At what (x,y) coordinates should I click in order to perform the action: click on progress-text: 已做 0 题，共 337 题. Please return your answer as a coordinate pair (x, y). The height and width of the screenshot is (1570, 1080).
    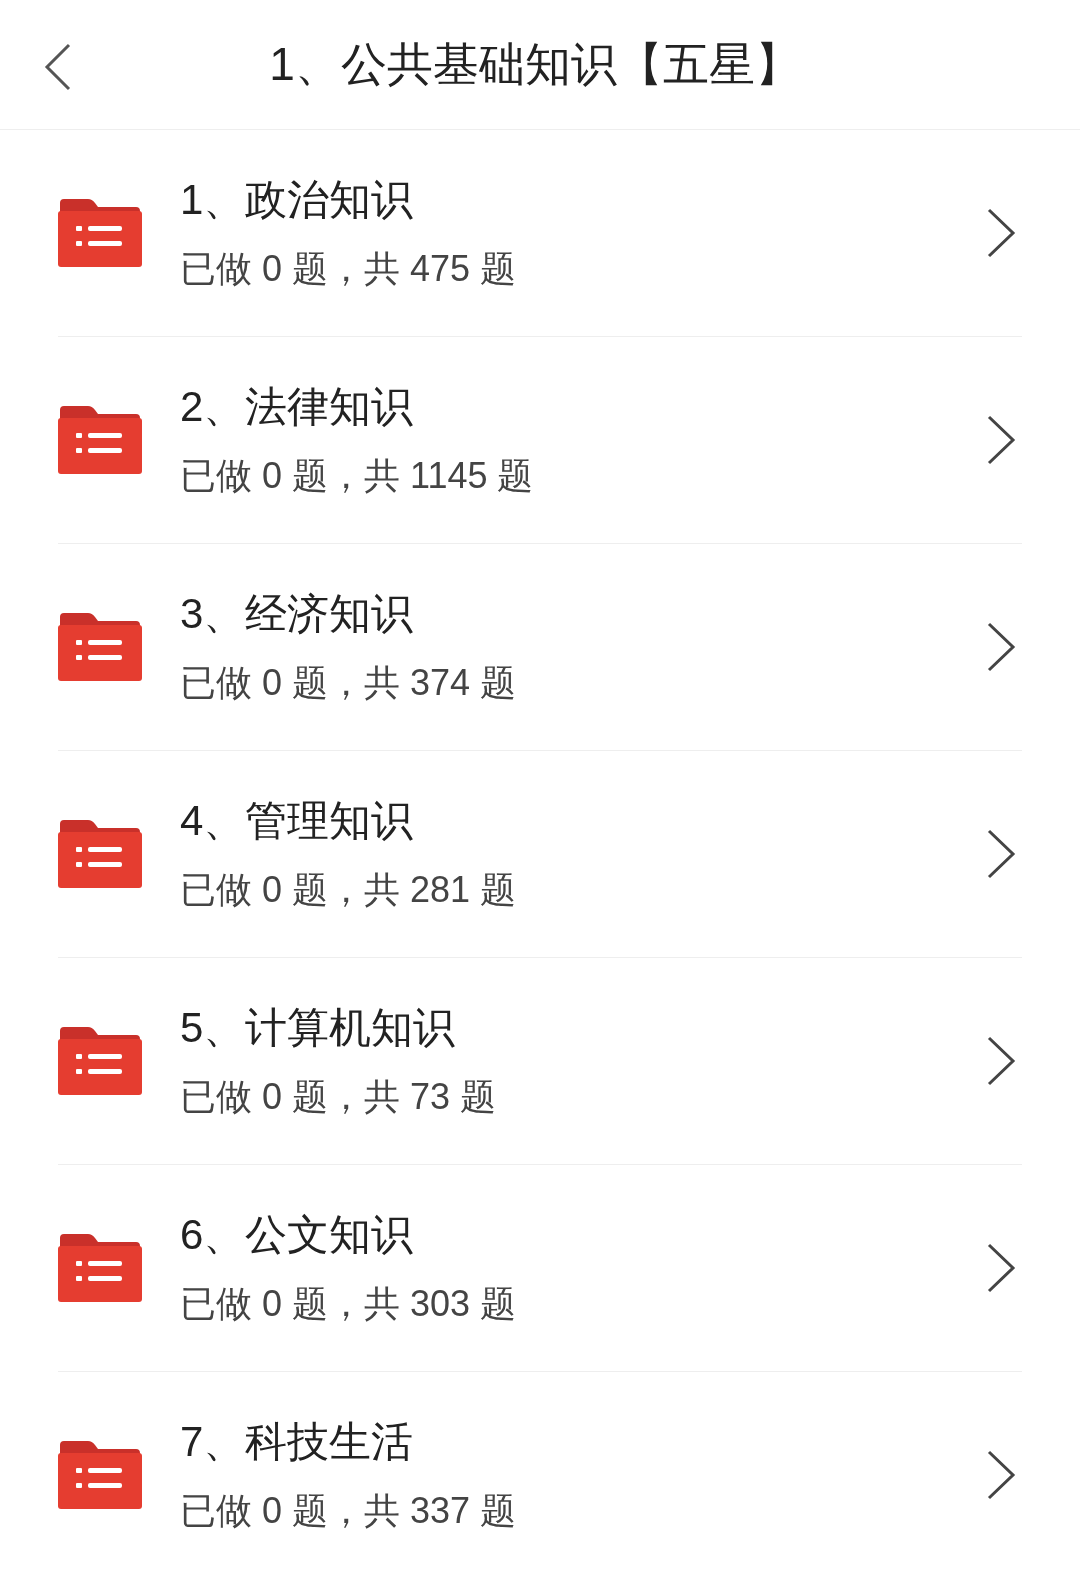
    Looking at the image, I should click on (349, 1511).